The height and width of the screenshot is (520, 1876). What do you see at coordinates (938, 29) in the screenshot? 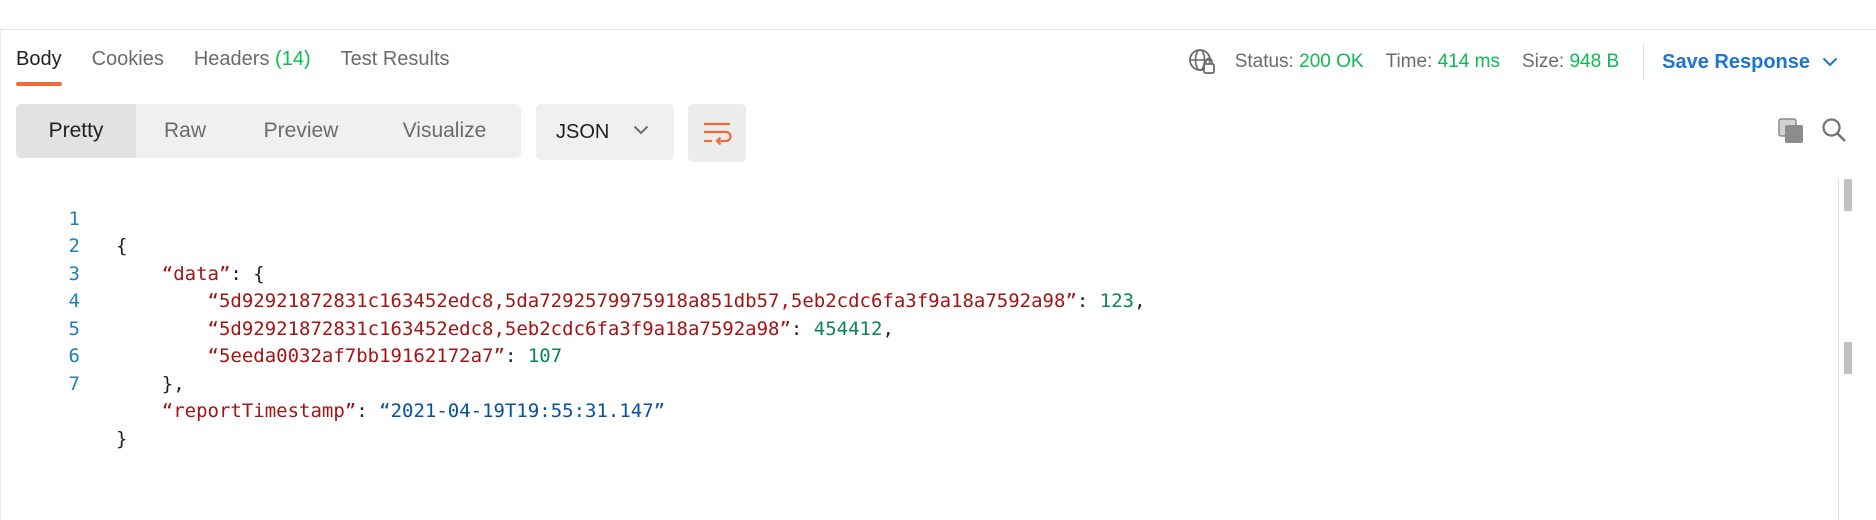
I see `top-divider` at bounding box center [938, 29].